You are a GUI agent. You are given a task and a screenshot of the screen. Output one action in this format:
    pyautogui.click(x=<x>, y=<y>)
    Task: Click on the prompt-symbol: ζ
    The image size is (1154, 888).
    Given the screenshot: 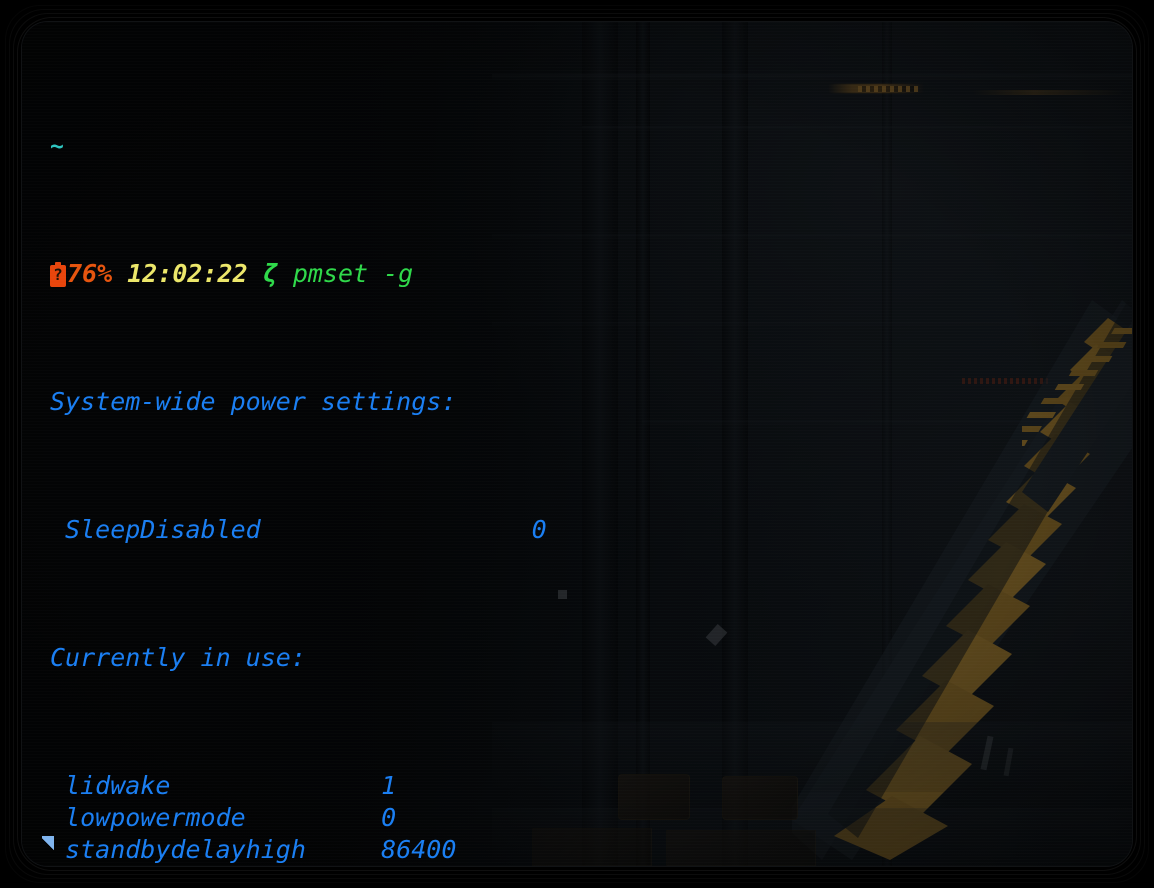 What is the action you would take?
    pyautogui.click(x=270, y=273)
    